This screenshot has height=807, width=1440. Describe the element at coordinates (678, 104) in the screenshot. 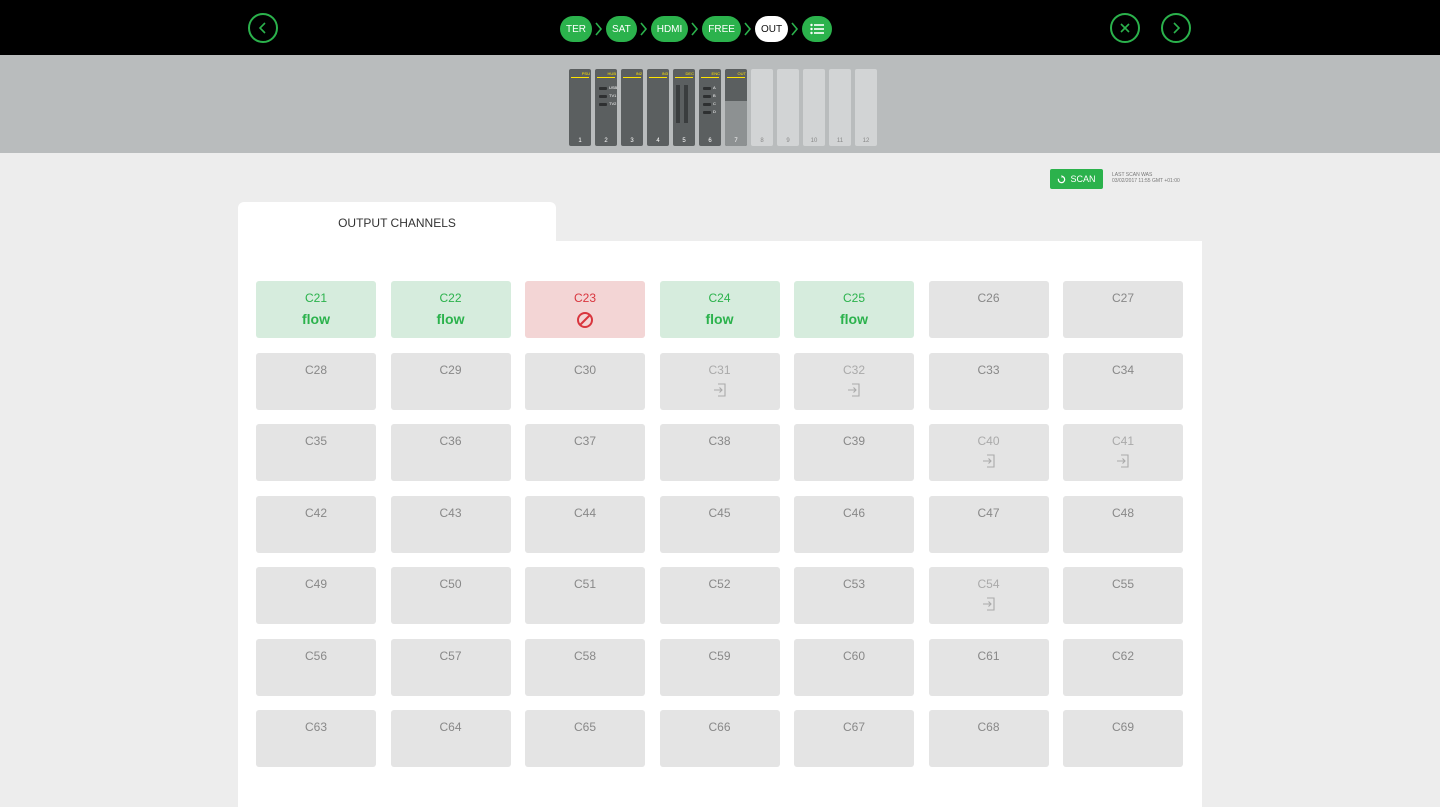

I see `slot-level-bar` at that location.